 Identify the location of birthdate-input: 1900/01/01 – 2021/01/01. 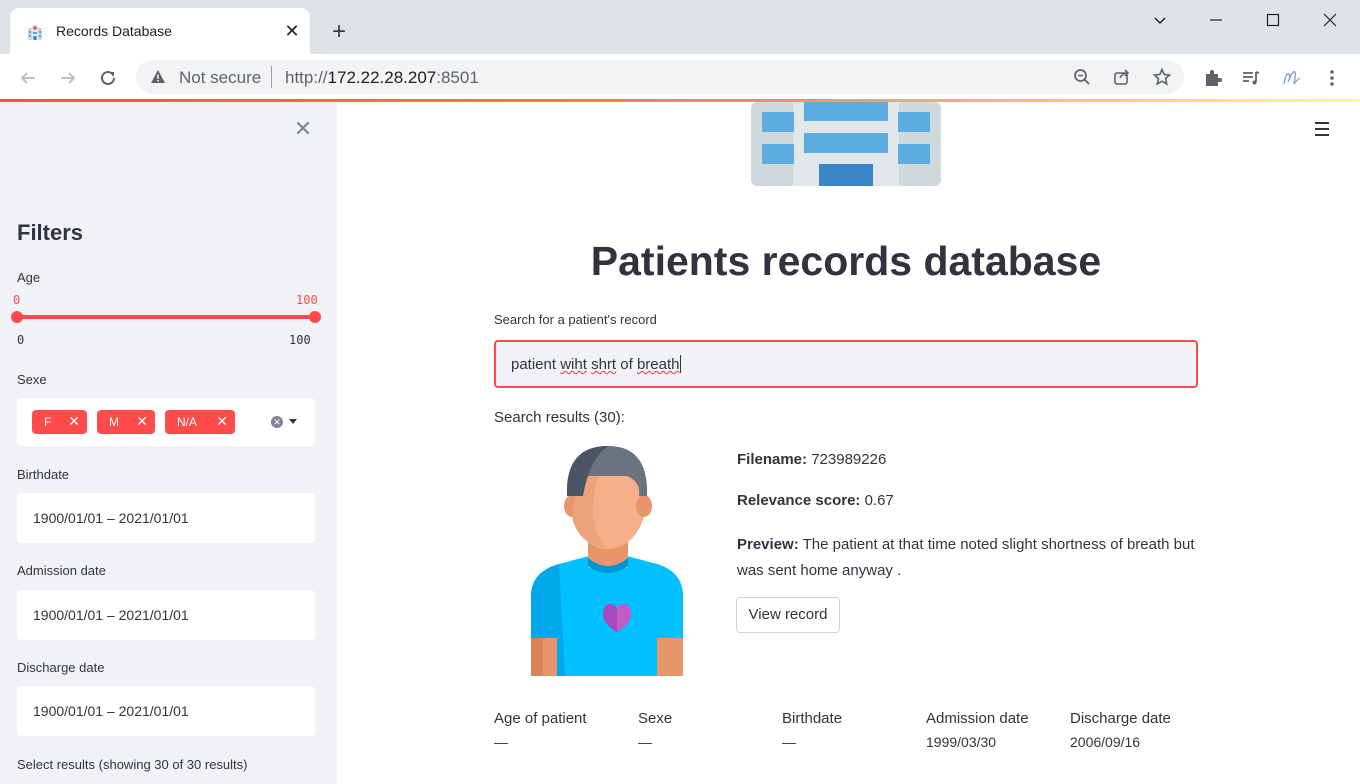
(166, 518).